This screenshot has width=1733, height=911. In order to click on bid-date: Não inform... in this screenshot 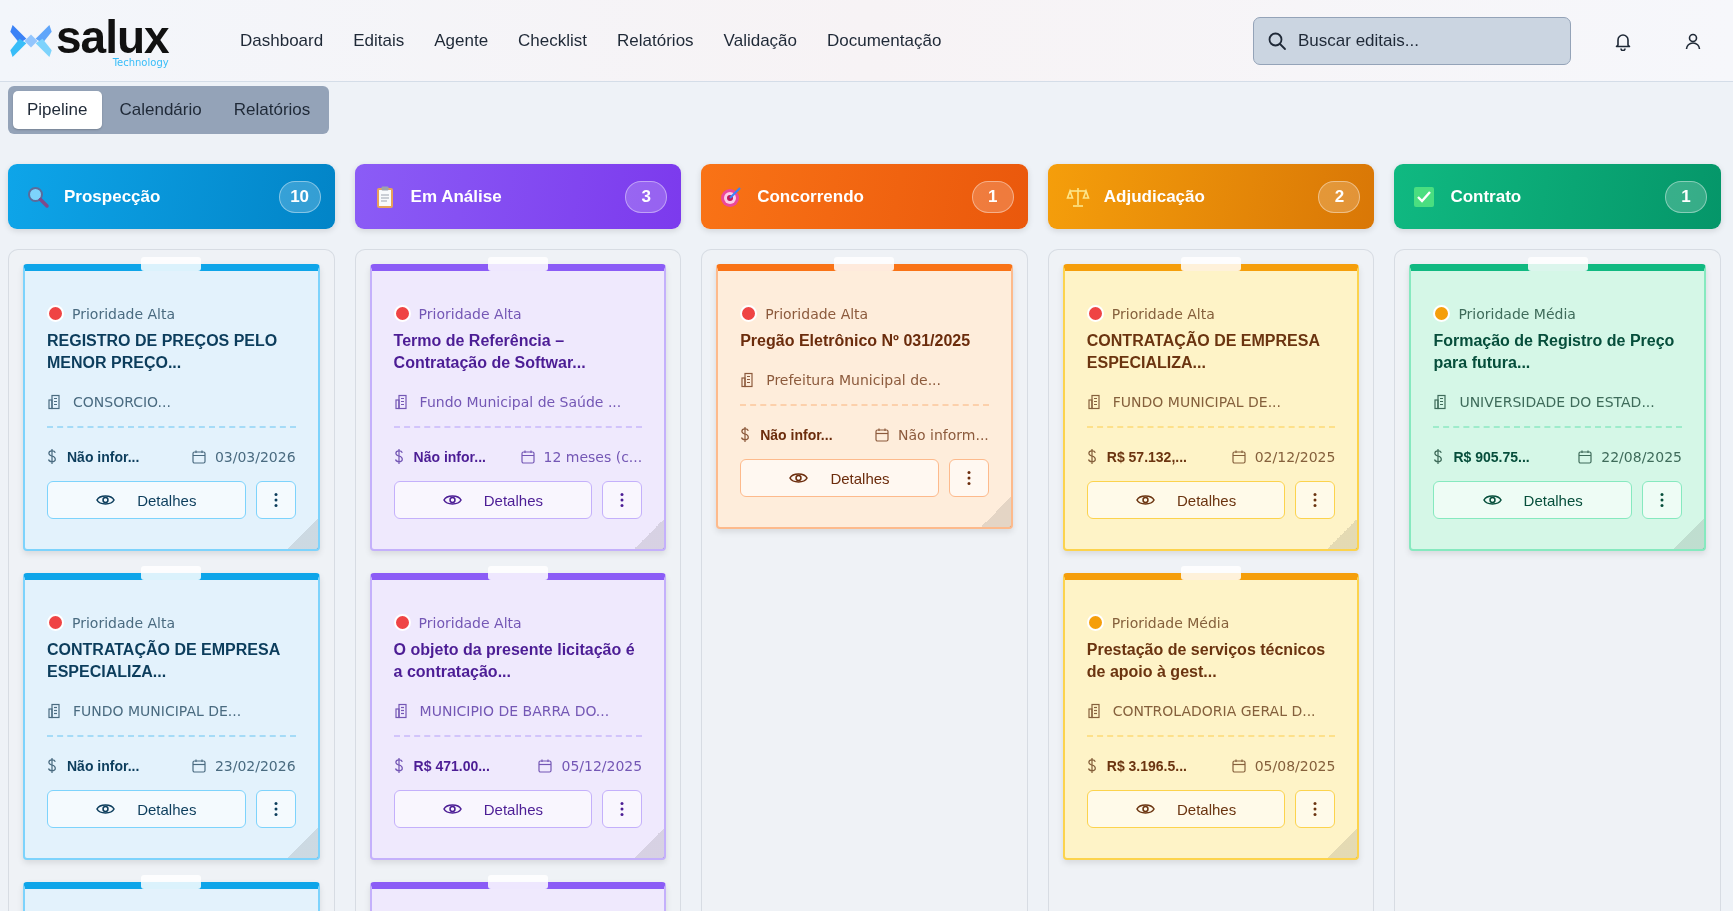, I will do `click(943, 434)`.